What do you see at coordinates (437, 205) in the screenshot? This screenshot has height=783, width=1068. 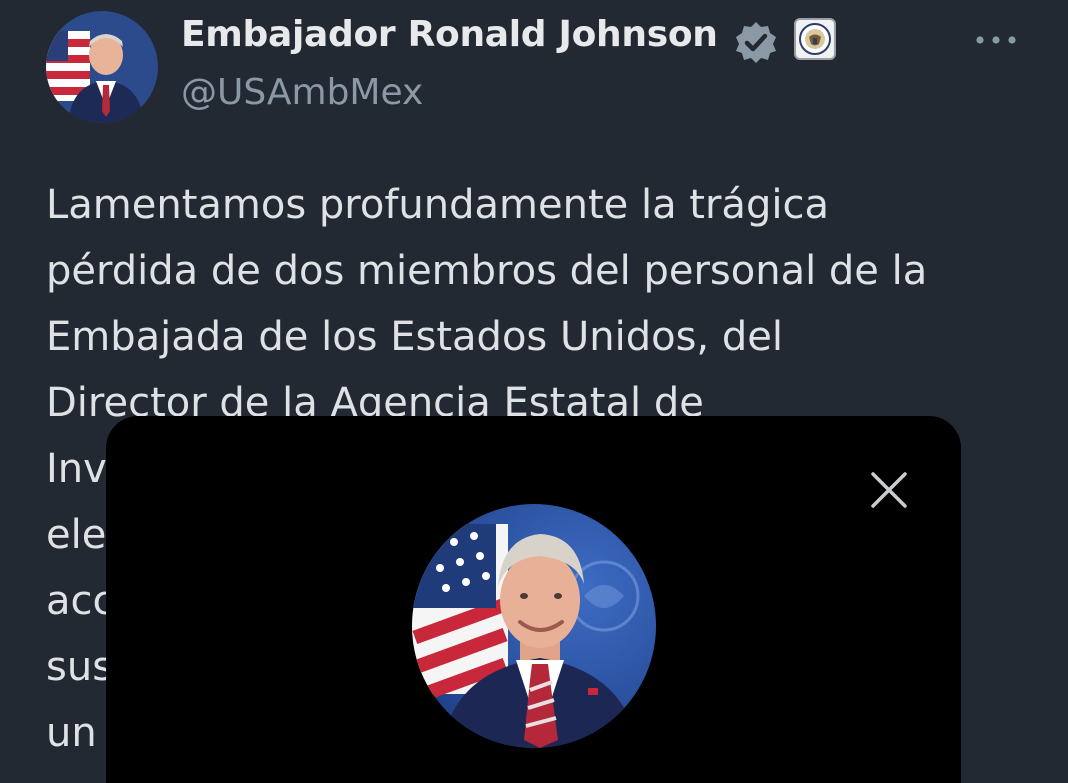 I see `tweet-text-line: Lamentamos profundamente la trágica` at bounding box center [437, 205].